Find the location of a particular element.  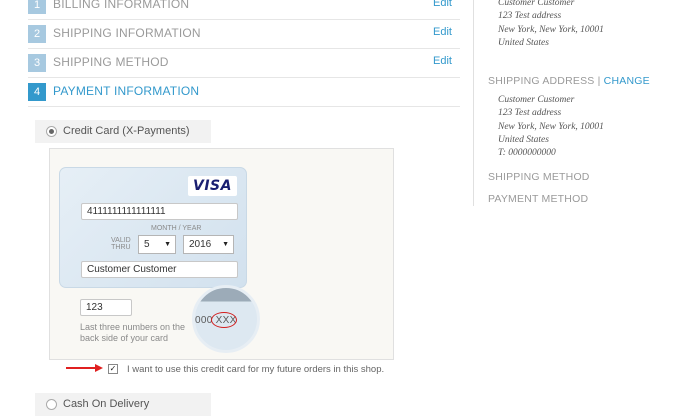

step-number: 2 is located at coordinates (37, 34).